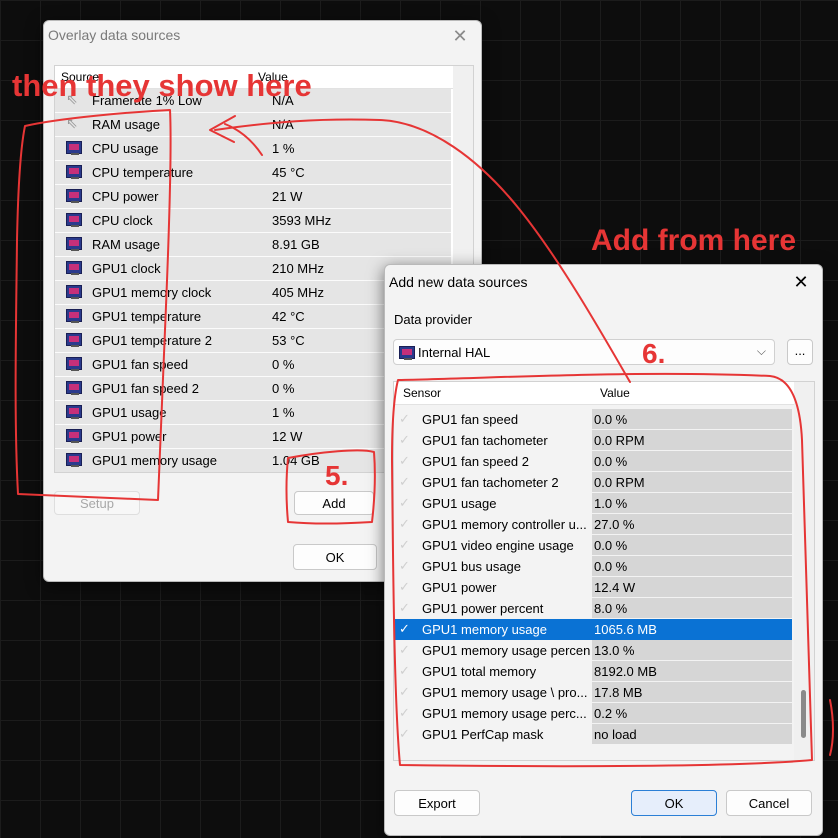 The height and width of the screenshot is (838, 838). Describe the element at coordinates (152, 340) in the screenshot. I see `source-name: GPU1 temperature 2` at that location.